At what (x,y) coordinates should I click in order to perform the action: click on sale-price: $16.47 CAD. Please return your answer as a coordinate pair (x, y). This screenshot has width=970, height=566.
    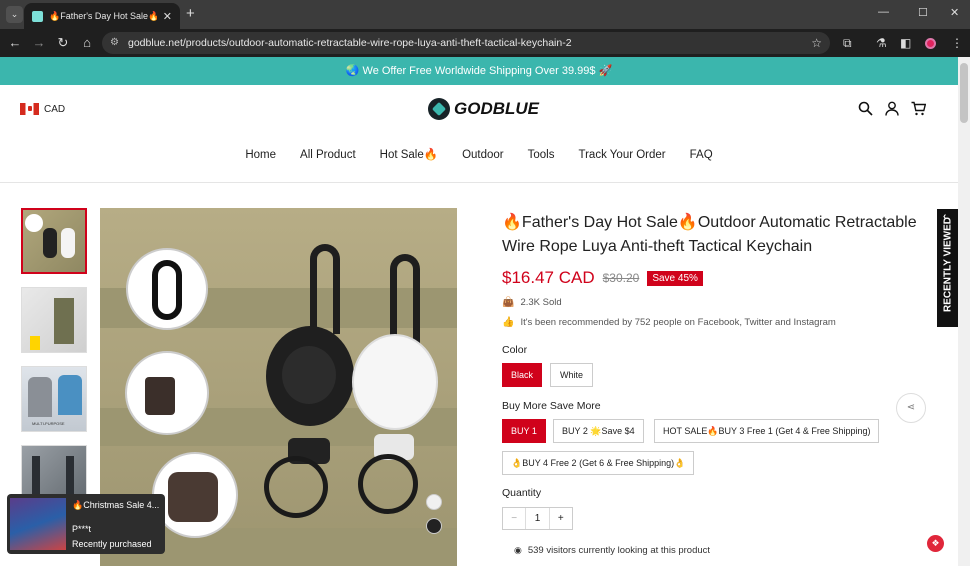
    Looking at the image, I should click on (548, 277).